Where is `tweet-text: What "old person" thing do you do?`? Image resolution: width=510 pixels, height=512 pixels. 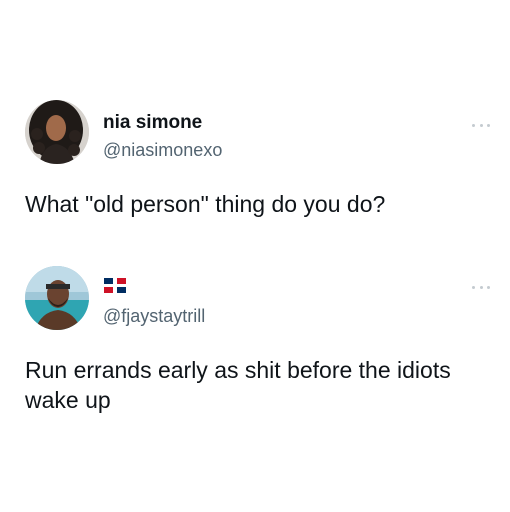 tweet-text: What "old person" thing do you do? is located at coordinates (205, 204).